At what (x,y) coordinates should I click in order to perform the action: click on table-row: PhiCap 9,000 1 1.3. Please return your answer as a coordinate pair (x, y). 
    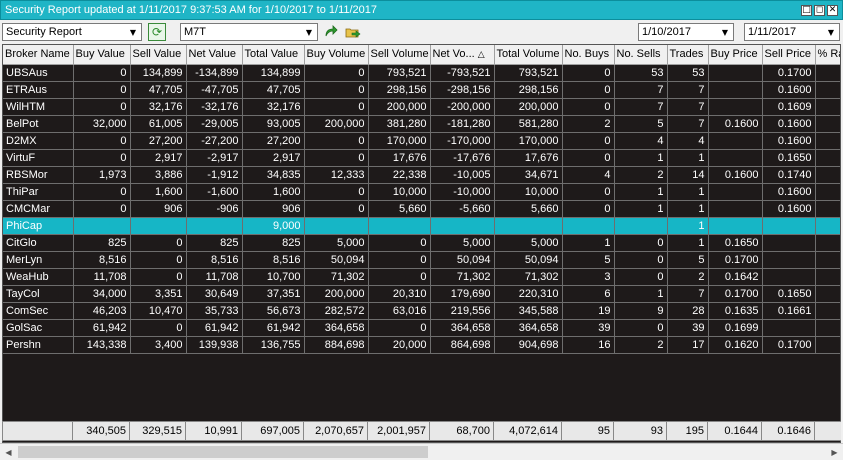
    Looking at the image, I should click on (421, 226).